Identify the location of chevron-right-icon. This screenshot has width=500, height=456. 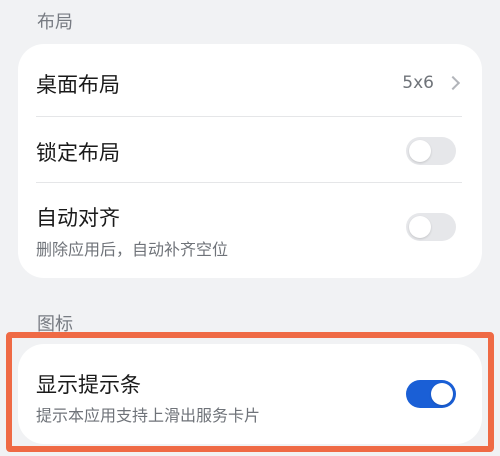
(453, 83).